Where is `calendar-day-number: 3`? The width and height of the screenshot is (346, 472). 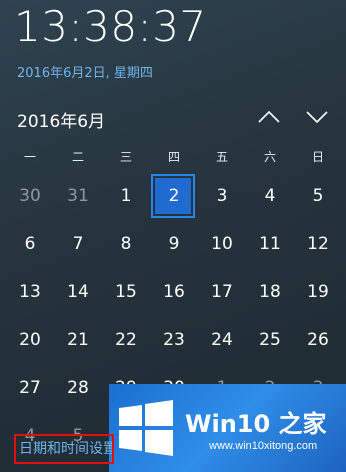 calendar-day-number: 3 is located at coordinates (222, 196).